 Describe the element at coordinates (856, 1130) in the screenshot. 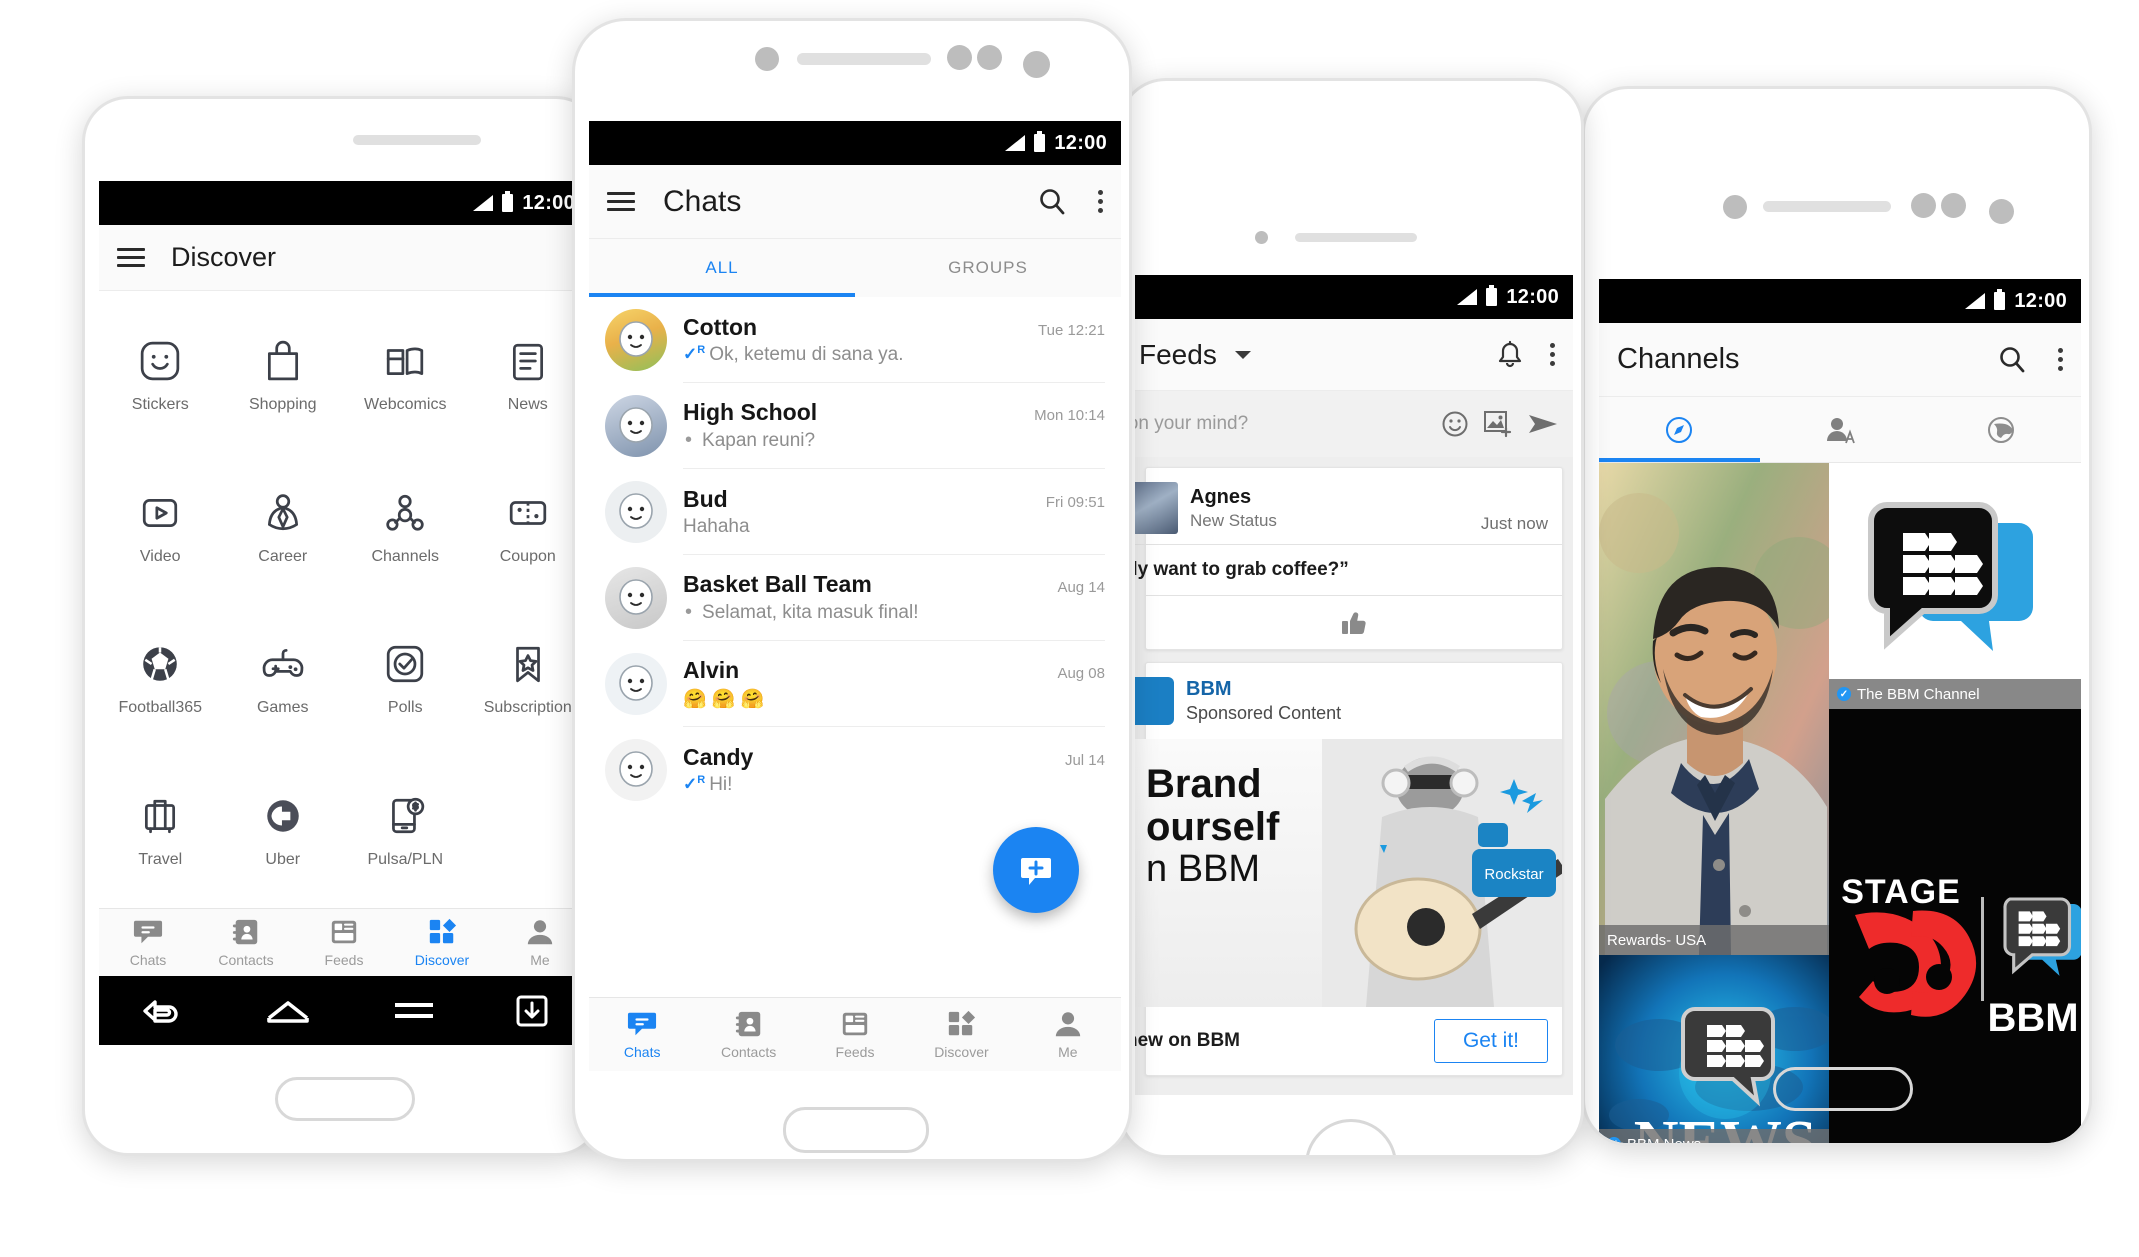

I see `phone2-home-button` at that location.